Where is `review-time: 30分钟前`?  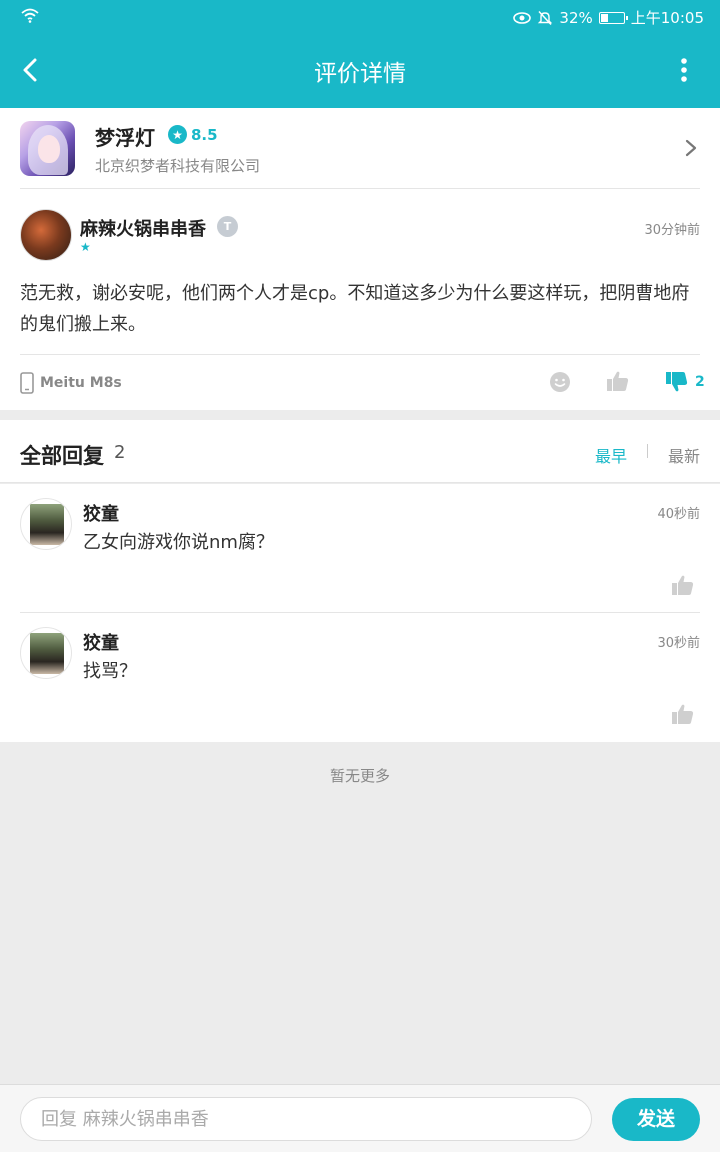
review-time: 30分钟前 is located at coordinates (672, 230).